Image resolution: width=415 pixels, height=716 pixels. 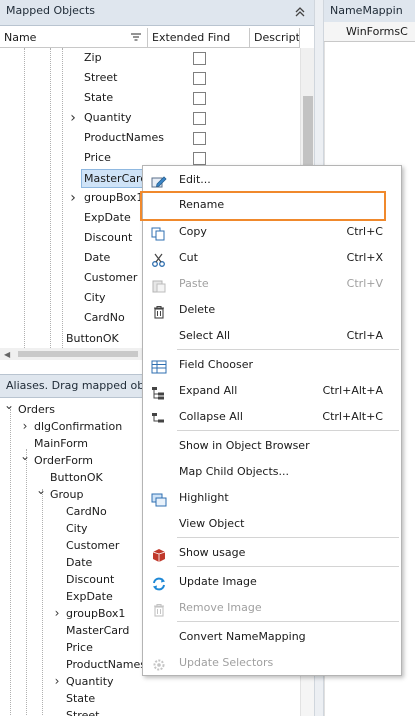 What do you see at coordinates (352, 390) in the screenshot?
I see `menu-item-shortcut: Ctrl+Alt+A` at bounding box center [352, 390].